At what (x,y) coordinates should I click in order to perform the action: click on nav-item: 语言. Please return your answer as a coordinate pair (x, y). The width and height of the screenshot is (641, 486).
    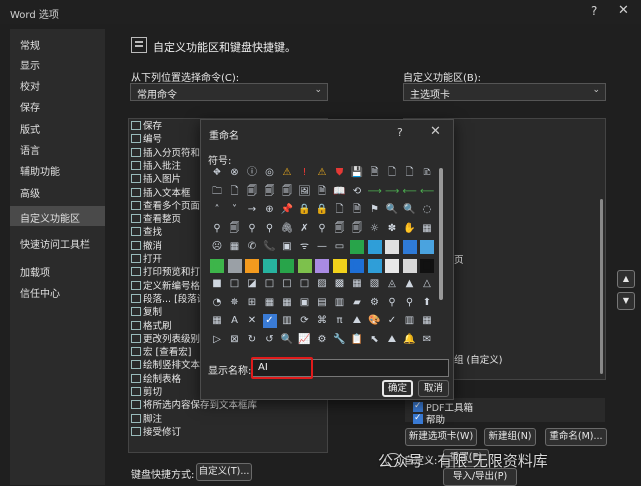
    Looking at the image, I should click on (57, 148).